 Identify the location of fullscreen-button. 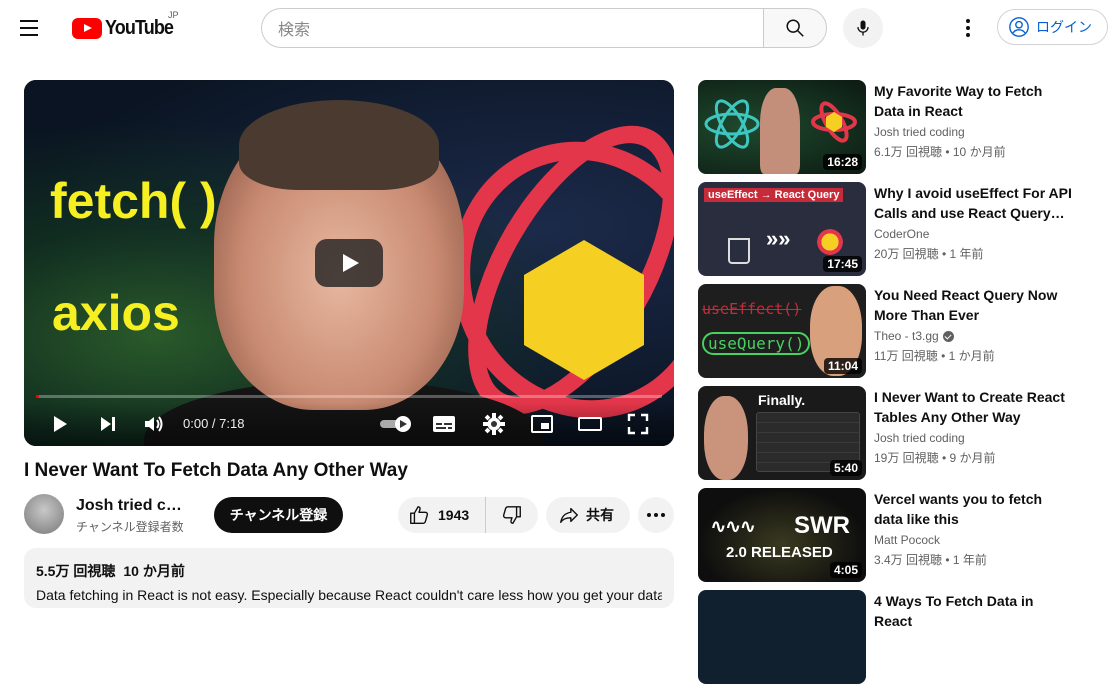
(638, 424).